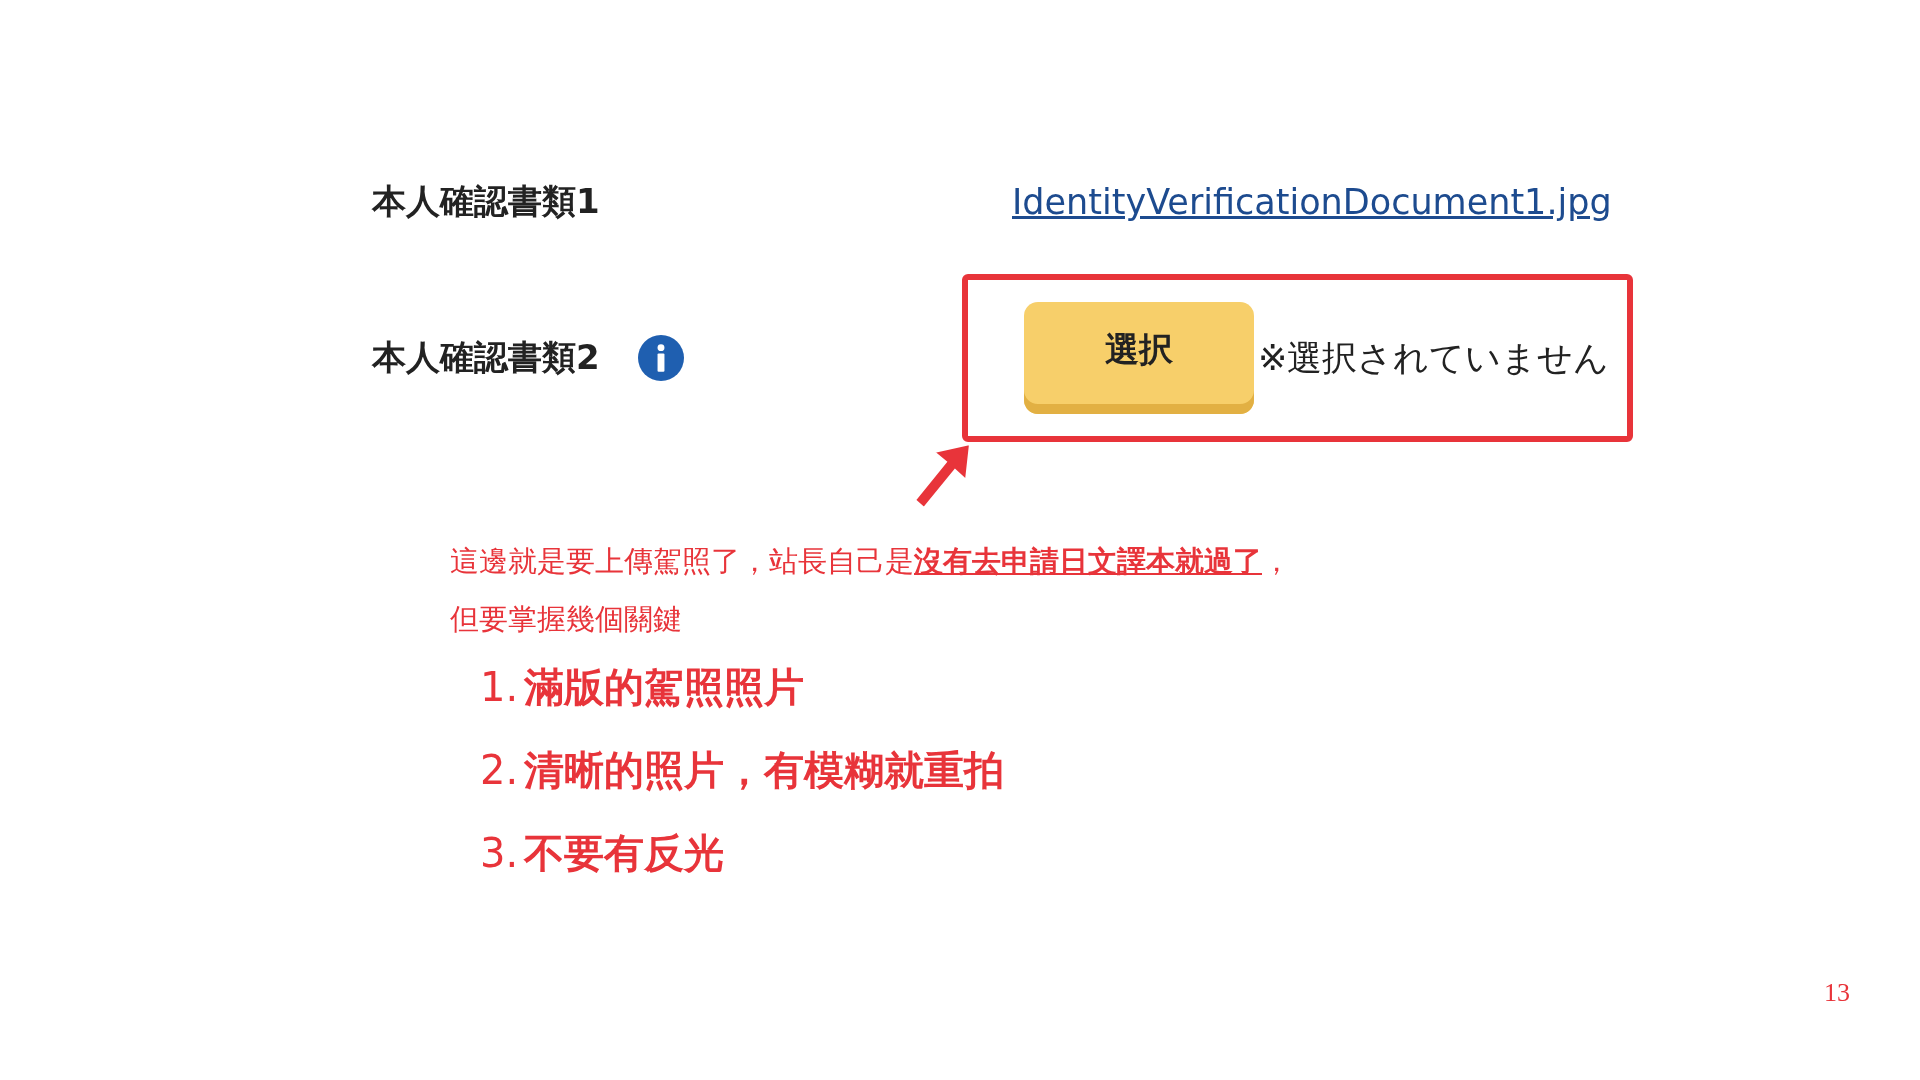 Image resolution: width=1920 pixels, height=1080 pixels. Describe the element at coordinates (1434, 358) in the screenshot. I see `status-text: ※選択されていません` at that location.